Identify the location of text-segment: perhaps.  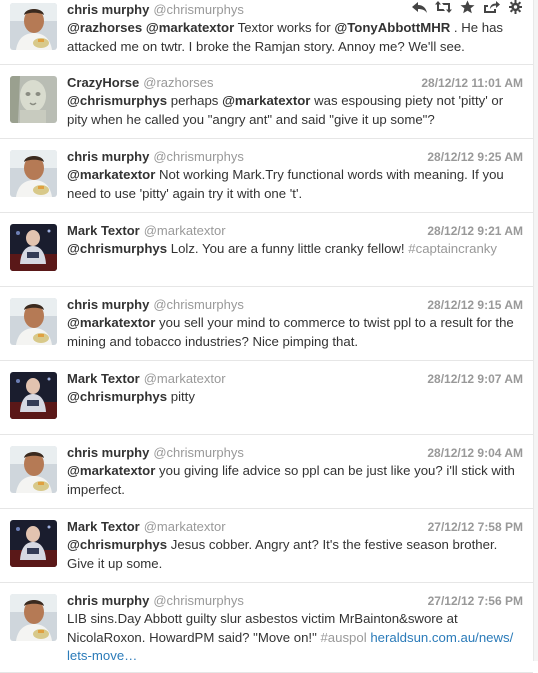
(195, 100).